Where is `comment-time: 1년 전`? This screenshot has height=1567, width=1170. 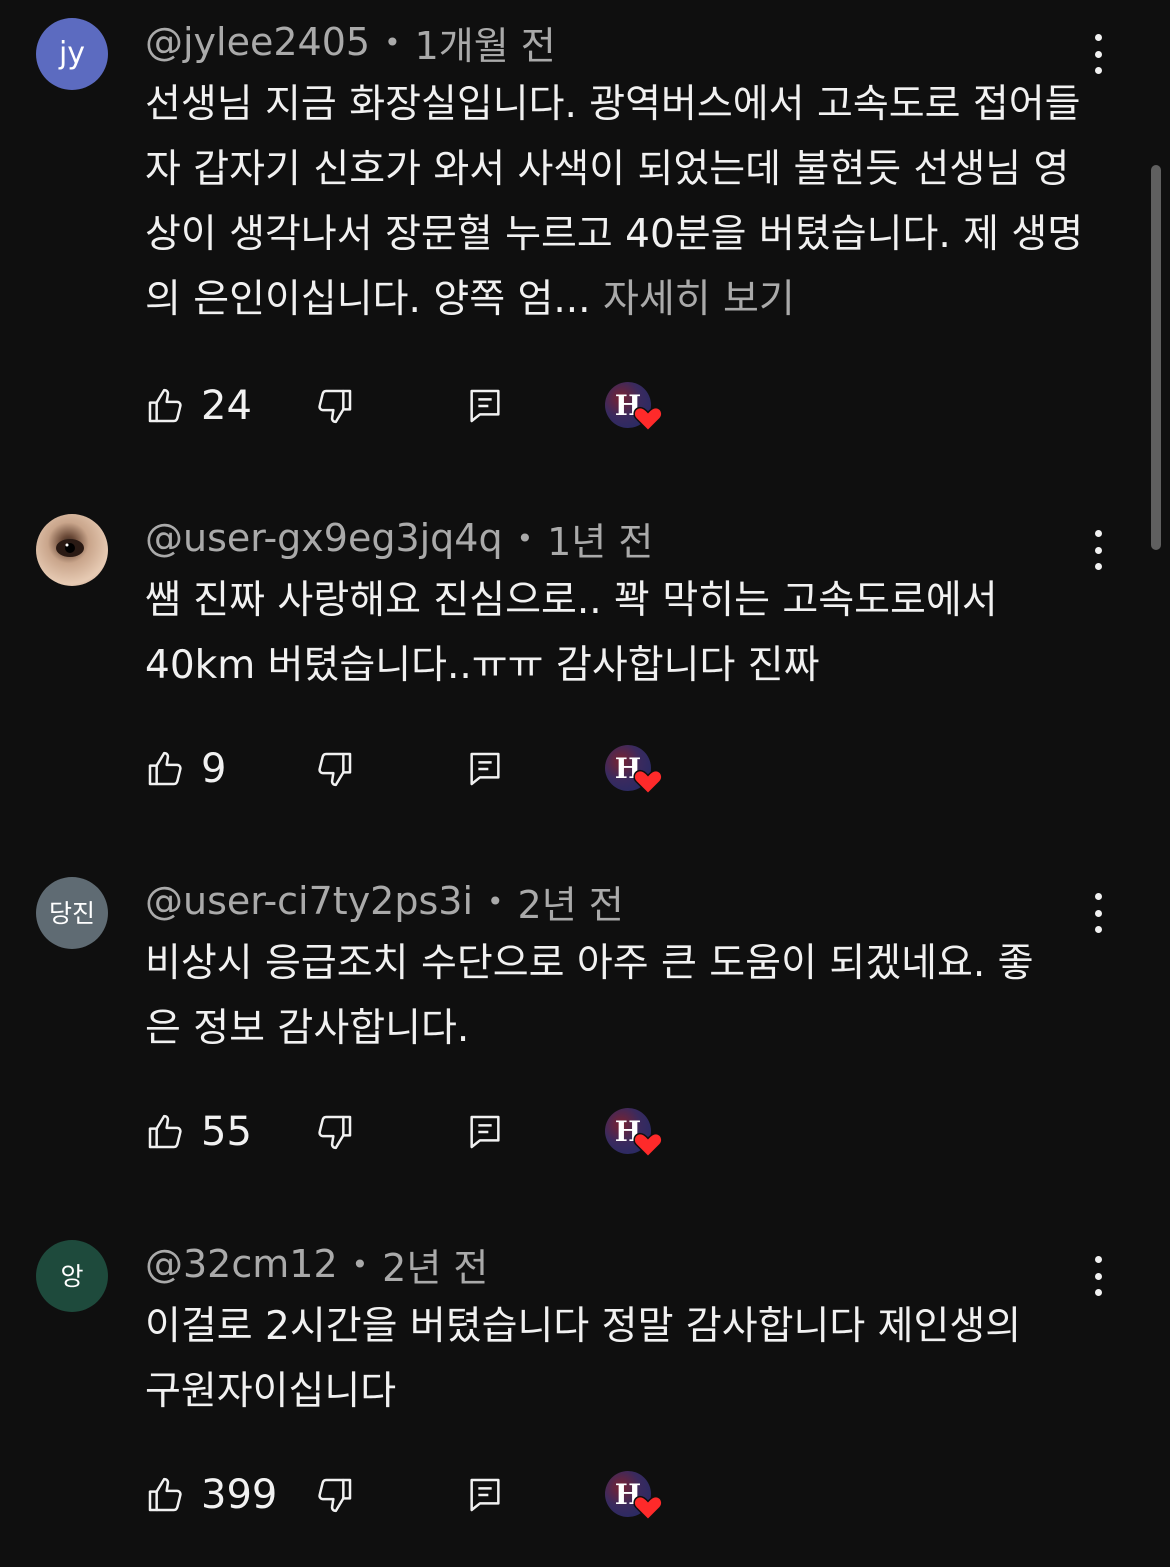
comment-time: 1년 전 is located at coordinates (600, 541).